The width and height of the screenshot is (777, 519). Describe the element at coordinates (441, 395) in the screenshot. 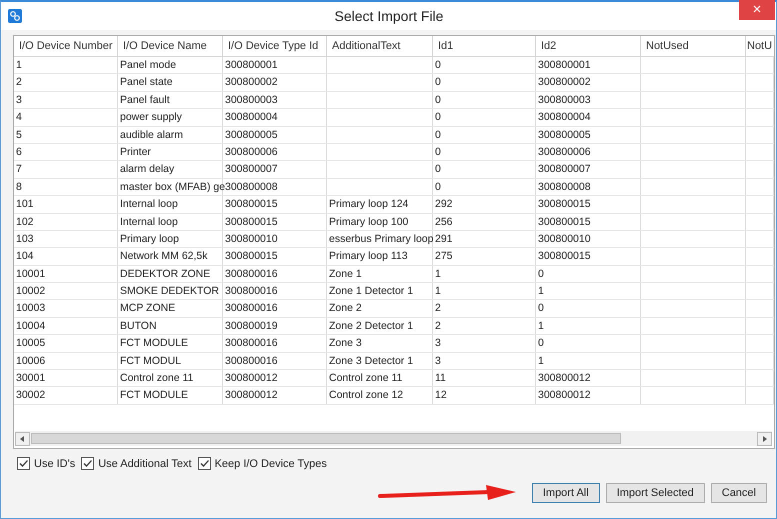

I see `table-cell: 12` at that location.